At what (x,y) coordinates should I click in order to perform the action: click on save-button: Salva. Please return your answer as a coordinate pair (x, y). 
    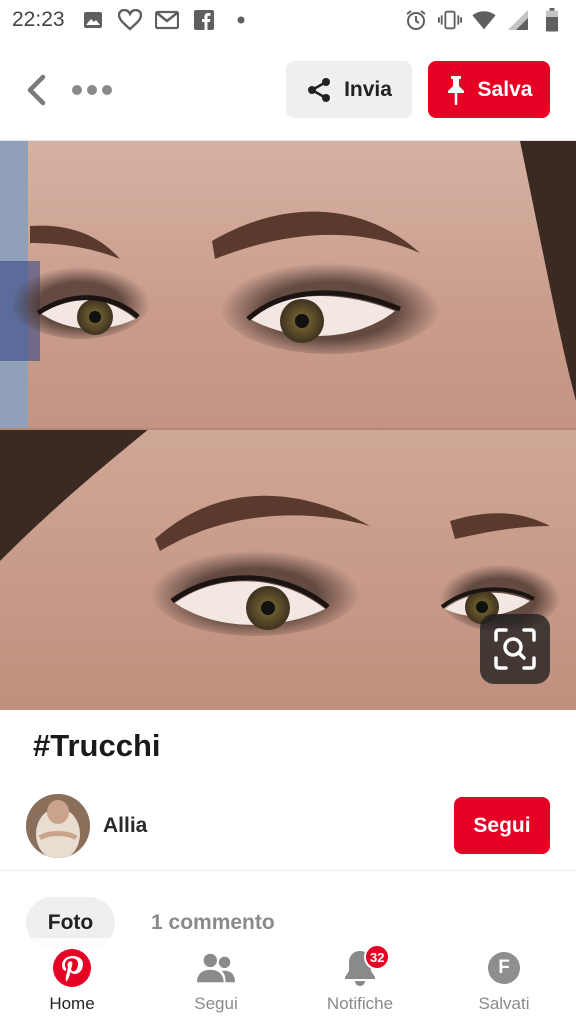
    Looking at the image, I should click on (489, 89).